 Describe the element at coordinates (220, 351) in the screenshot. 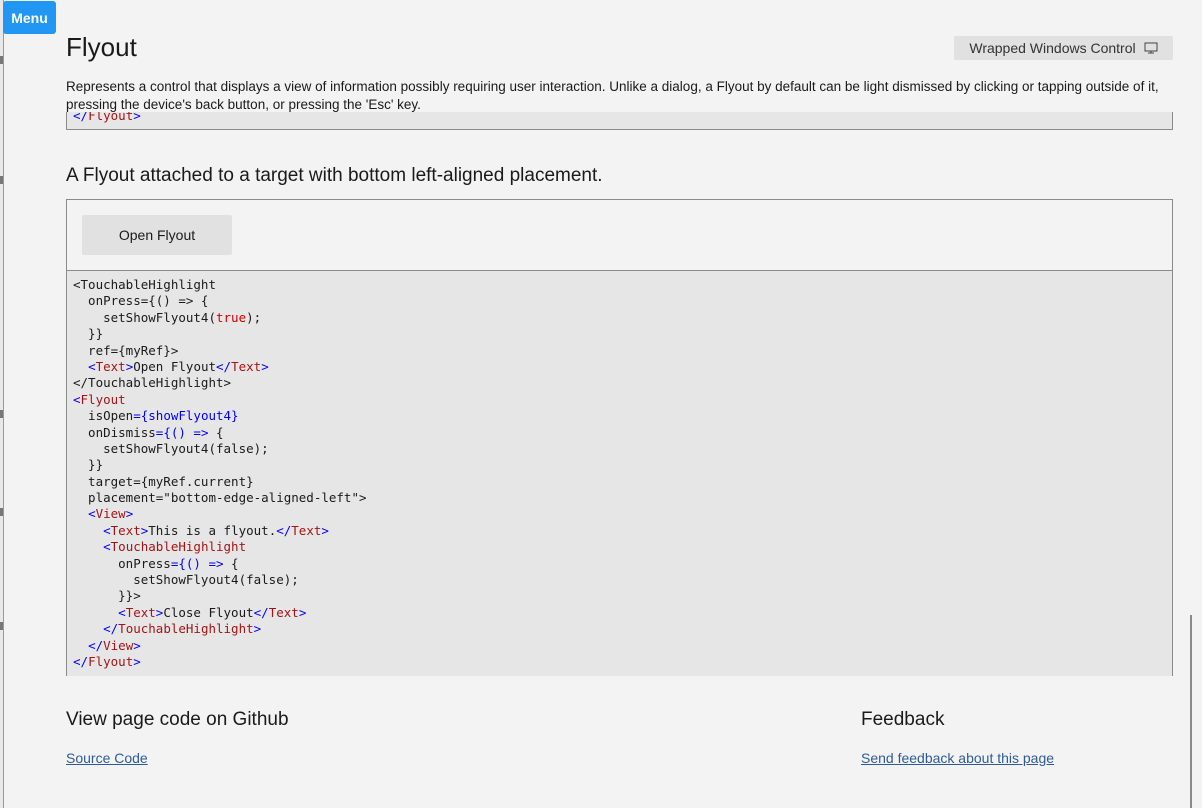

I see `code-line: ref={myRef}>` at that location.